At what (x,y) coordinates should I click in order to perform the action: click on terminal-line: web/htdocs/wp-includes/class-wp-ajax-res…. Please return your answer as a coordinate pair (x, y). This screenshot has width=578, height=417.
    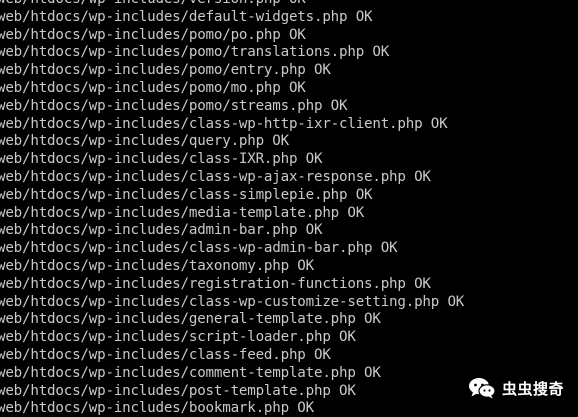
    Looking at the image, I should click on (215, 176).